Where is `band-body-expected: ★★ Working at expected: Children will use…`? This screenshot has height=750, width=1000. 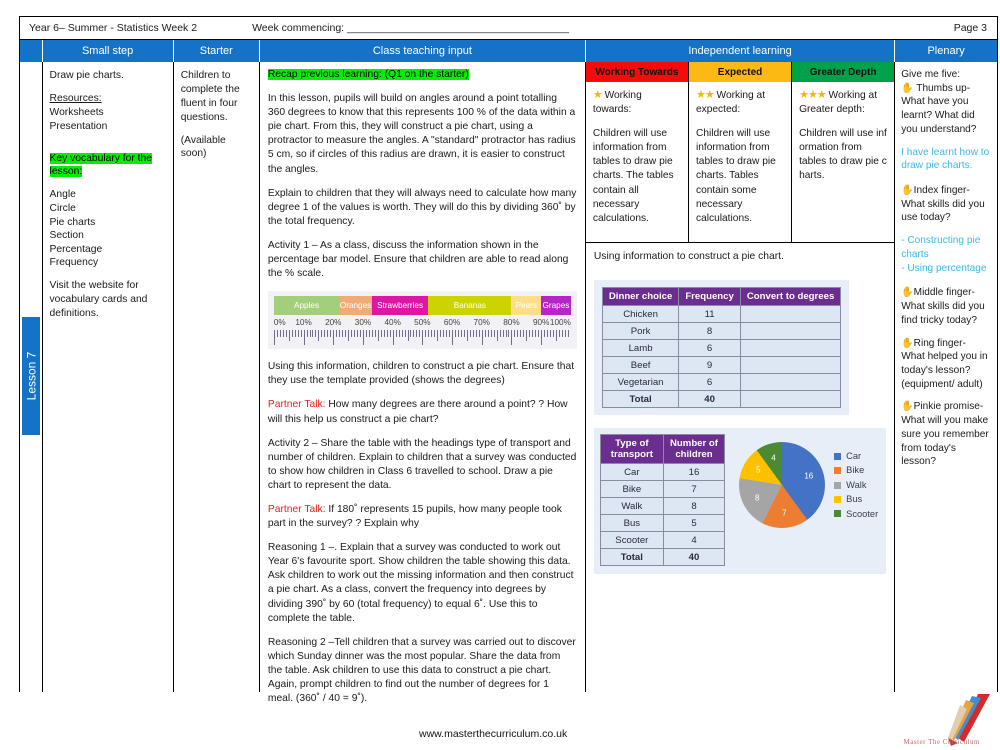 band-body-expected: ★★ Working at expected: Children will use… is located at coordinates (741, 162).